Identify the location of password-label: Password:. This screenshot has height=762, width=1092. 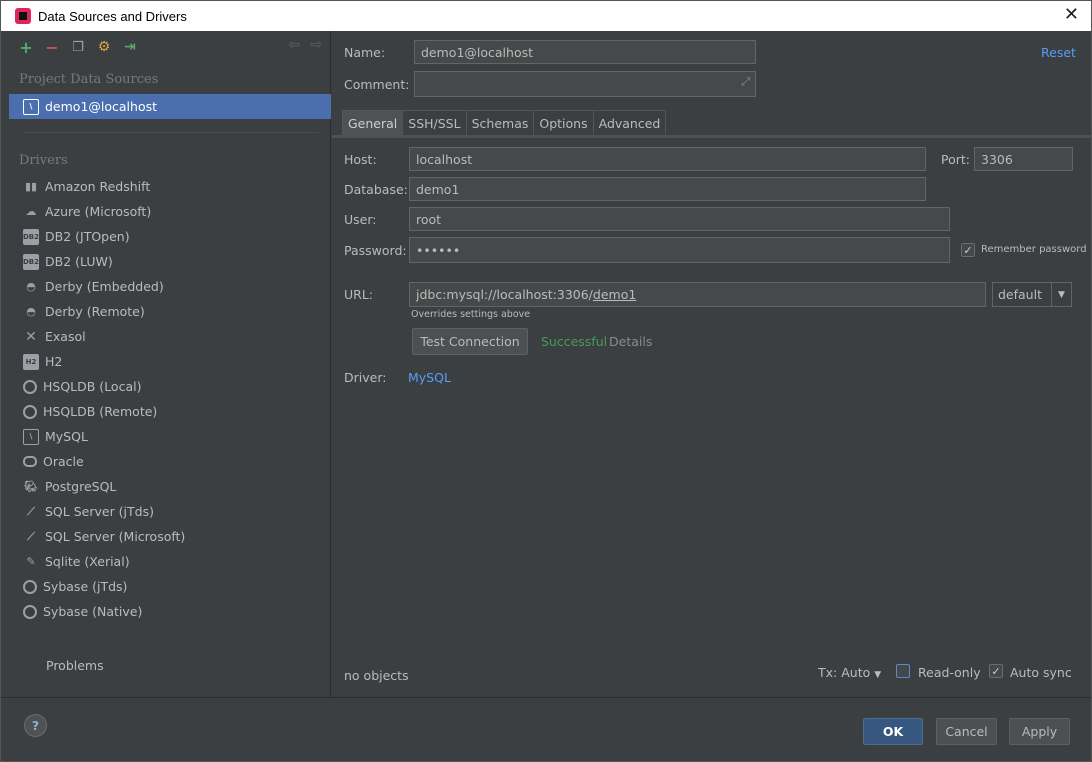
(375, 250).